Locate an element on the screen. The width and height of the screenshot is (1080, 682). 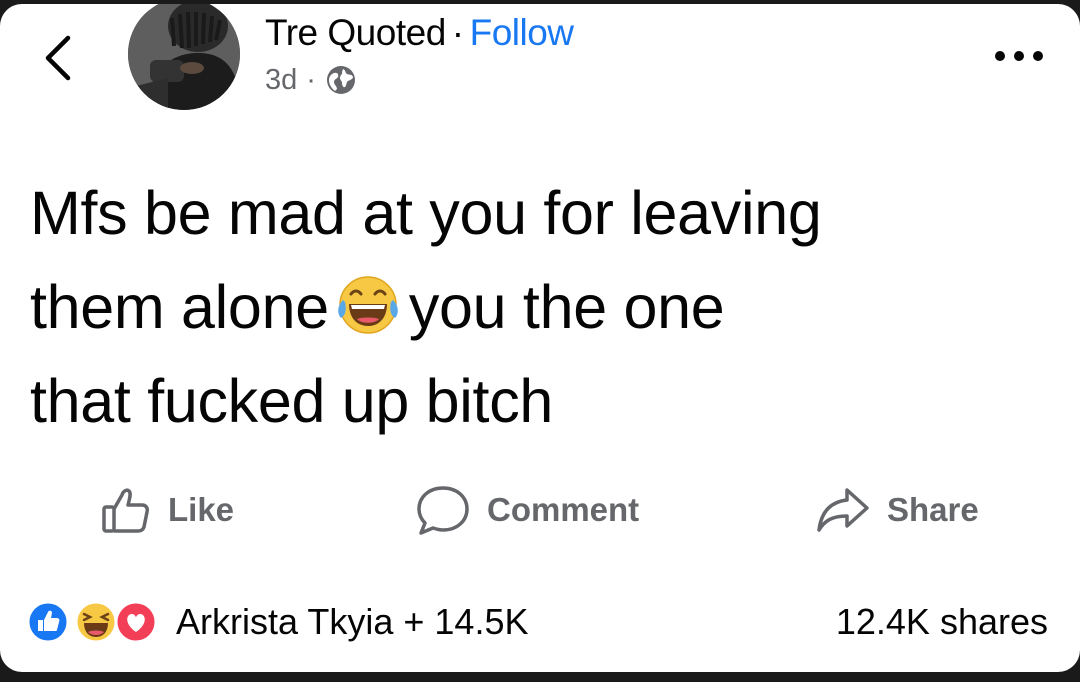
avatar-photo is located at coordinates (184, 57).